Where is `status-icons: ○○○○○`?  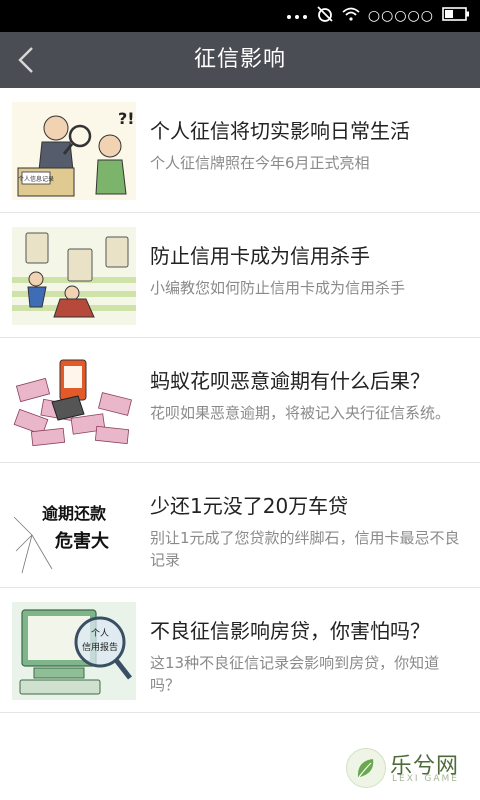 status-icons: ○○○○○ is located at coordinates (378, 16).